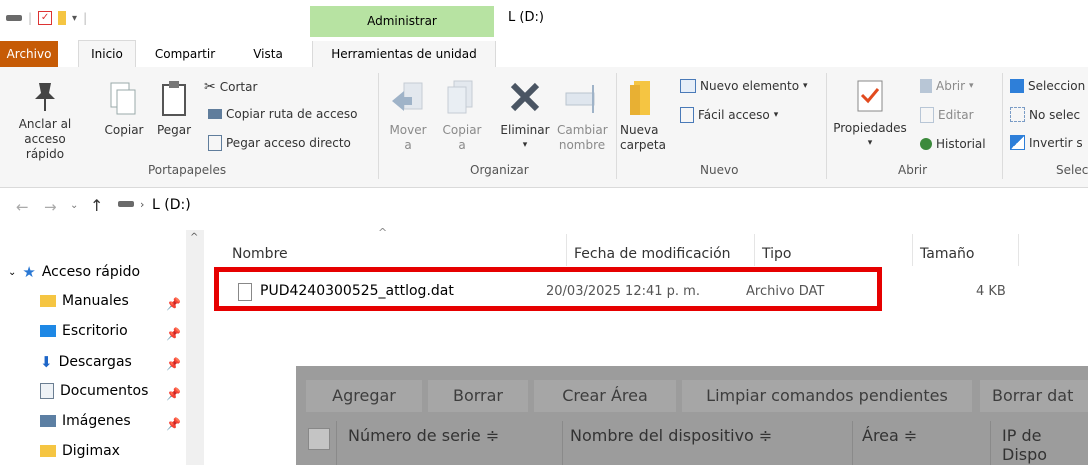  Describe the element at coordinates (926, 144) in the screenshot. I see `history-icon` at that location.